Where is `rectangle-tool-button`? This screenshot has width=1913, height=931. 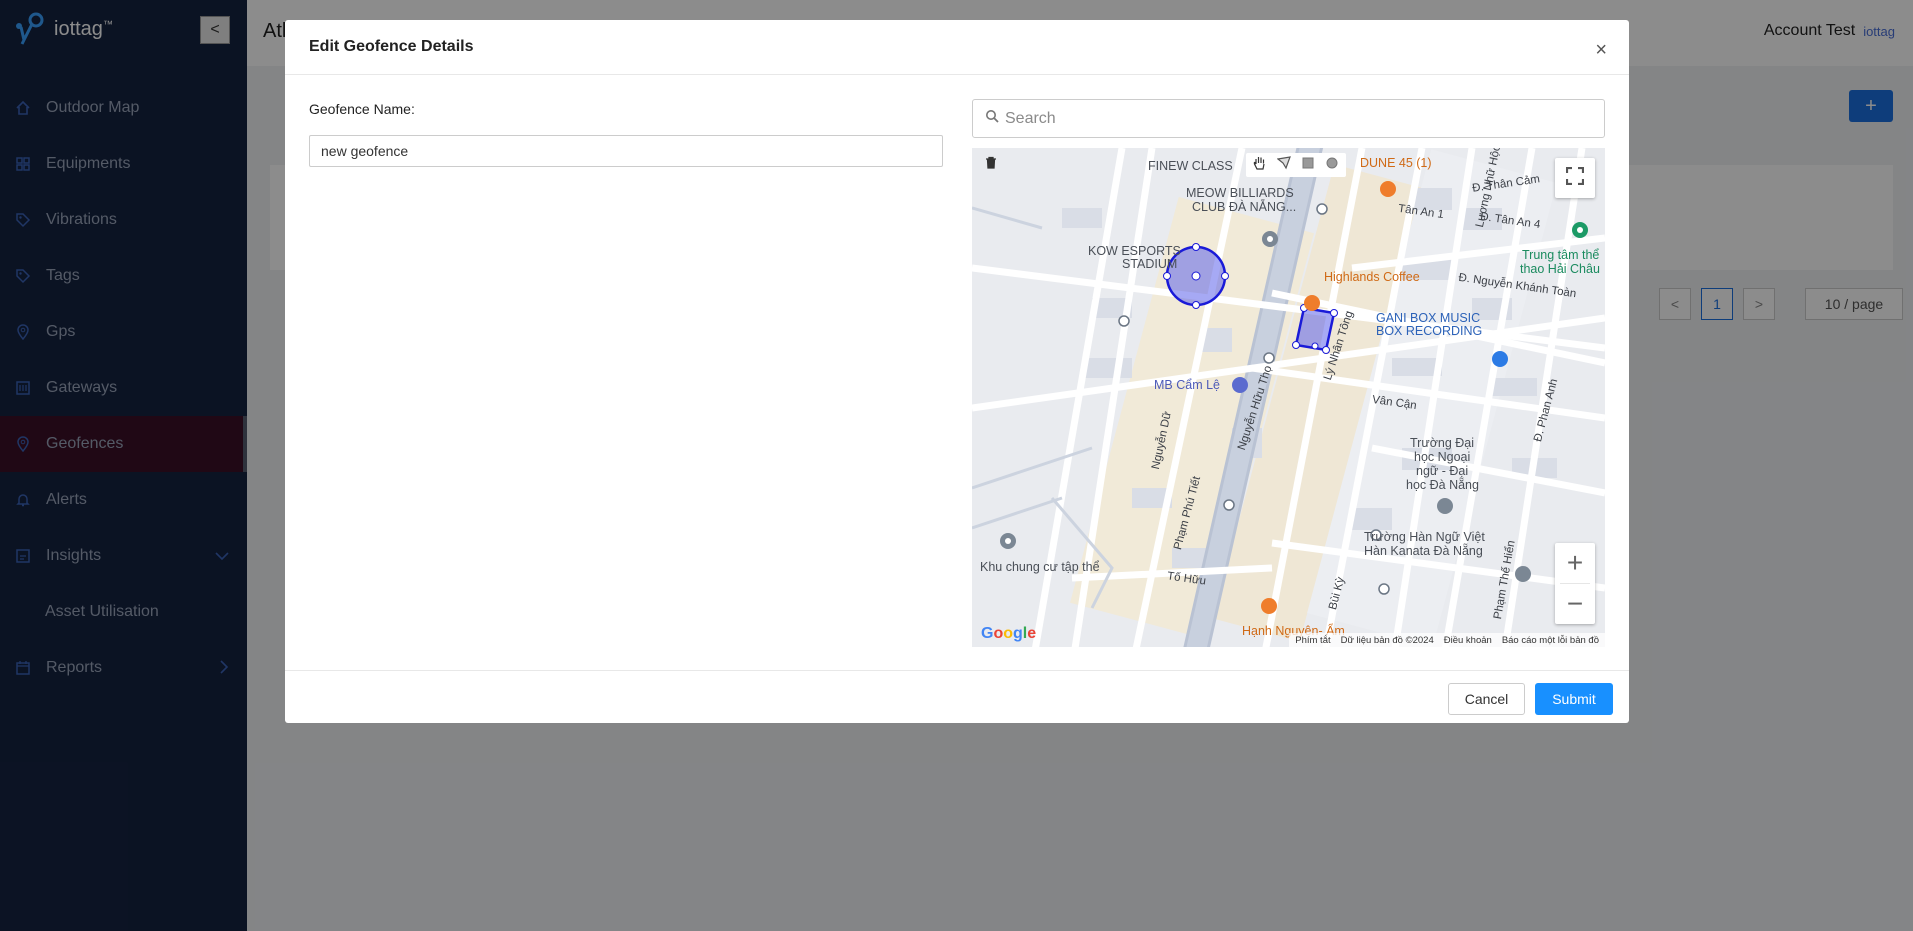
rectangle-tool-button is located at coordinates (1308, 165).